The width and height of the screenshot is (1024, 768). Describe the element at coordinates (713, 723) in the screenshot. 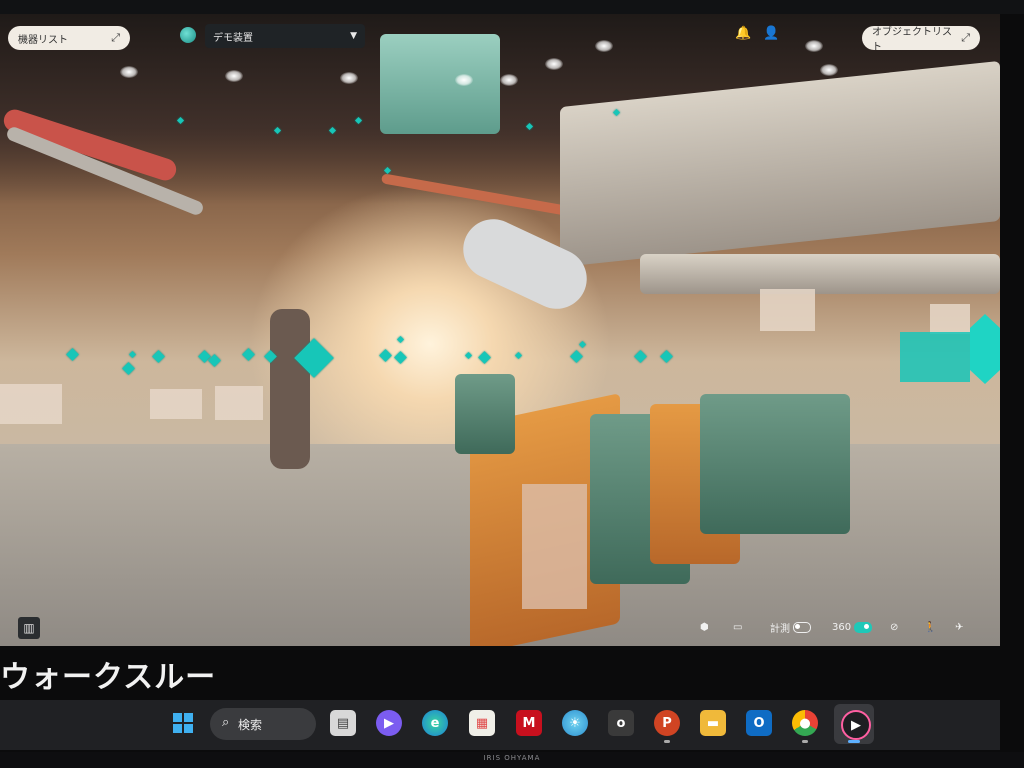

I see `file-explorer-icon: ▬` at that location.